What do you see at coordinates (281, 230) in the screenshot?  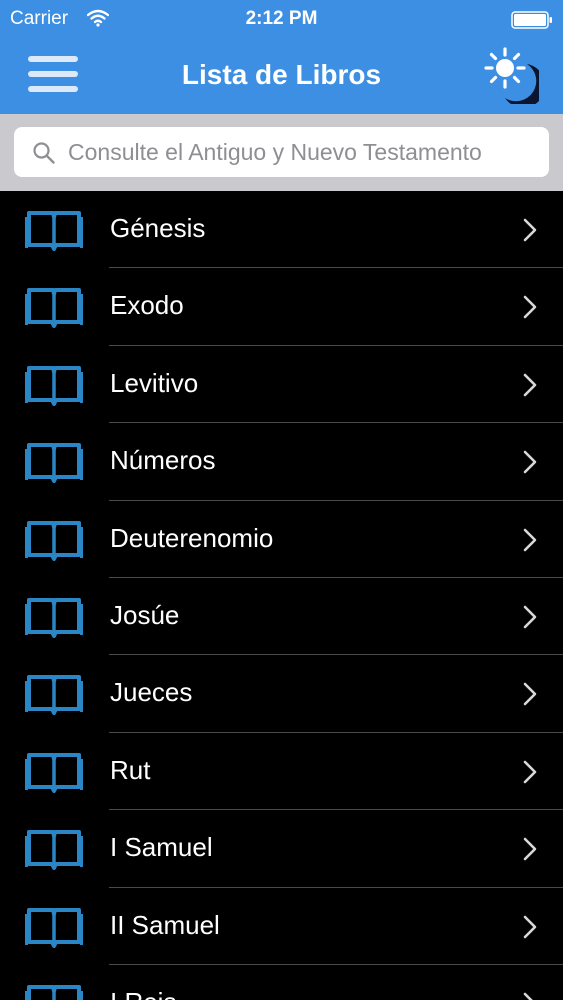 I see `book-list-item: Génesis` at bounding box center [281, 230].